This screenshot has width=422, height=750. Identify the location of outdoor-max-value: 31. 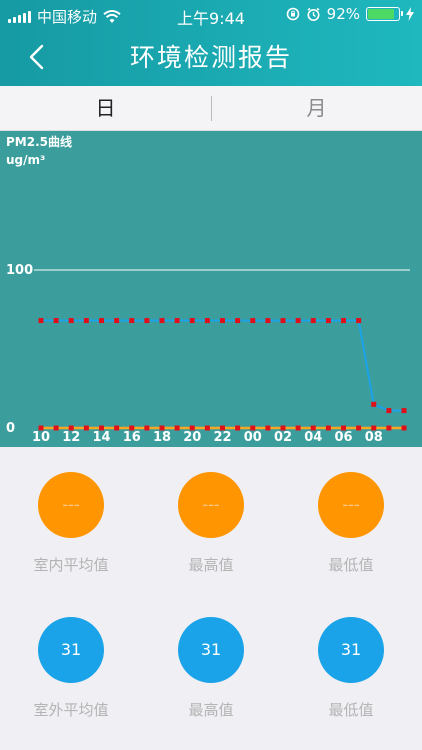
(211, 650).